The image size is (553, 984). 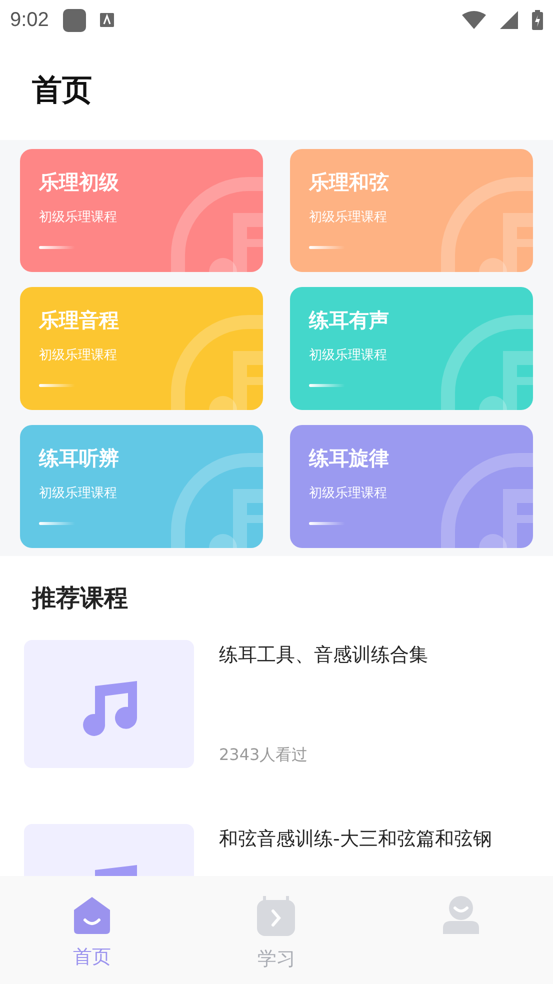 I want to click on tab-item: 首页, so click(x=92, y=930).